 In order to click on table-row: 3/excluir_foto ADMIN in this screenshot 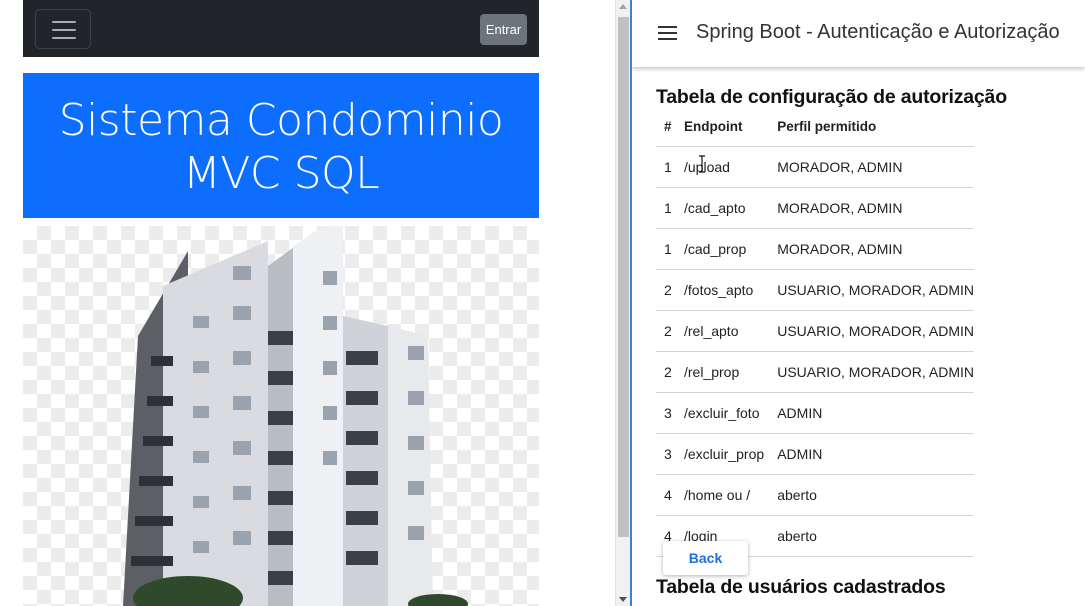, I will do `click(815, 413)`.